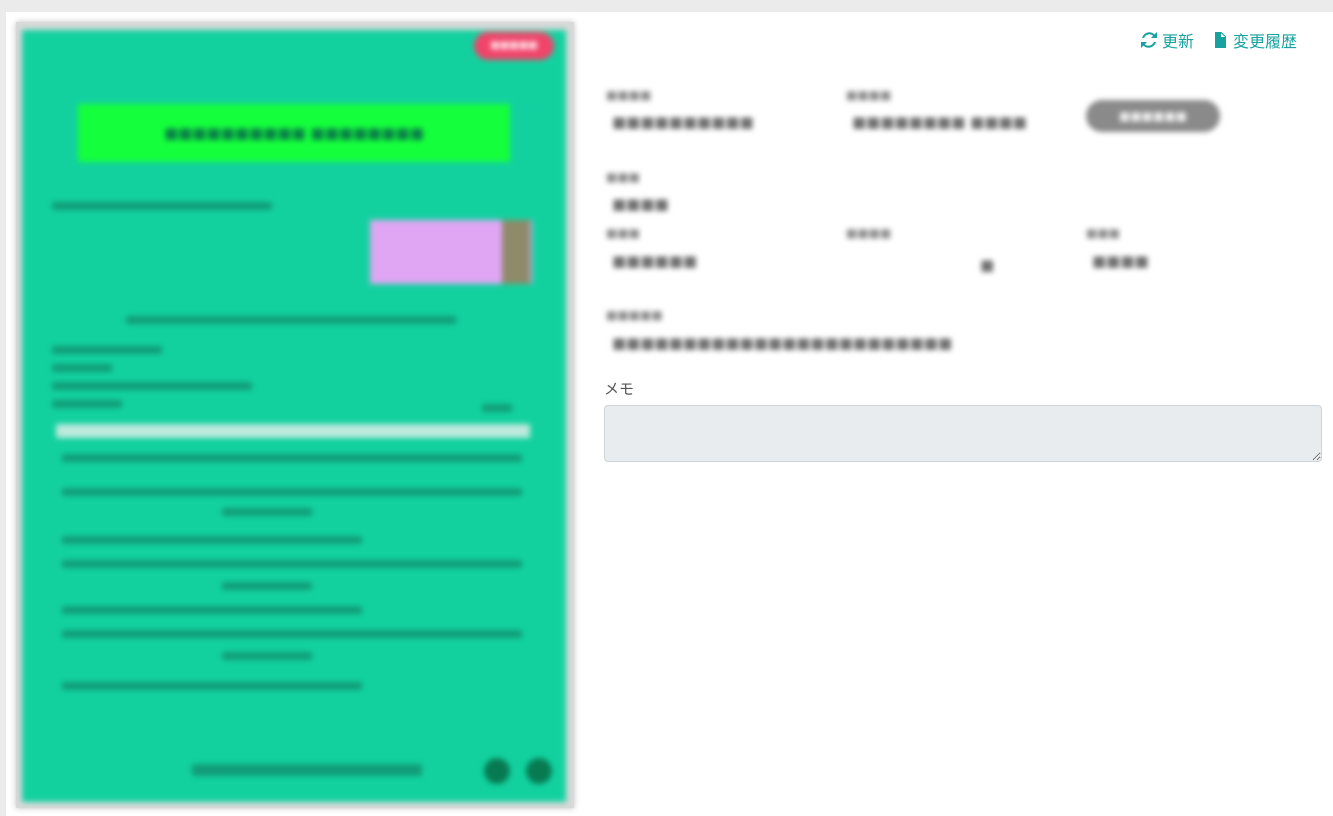  Describe the element at coordinates (619, 389) in the screenshot. I see `memo-label: メモ` at that location.